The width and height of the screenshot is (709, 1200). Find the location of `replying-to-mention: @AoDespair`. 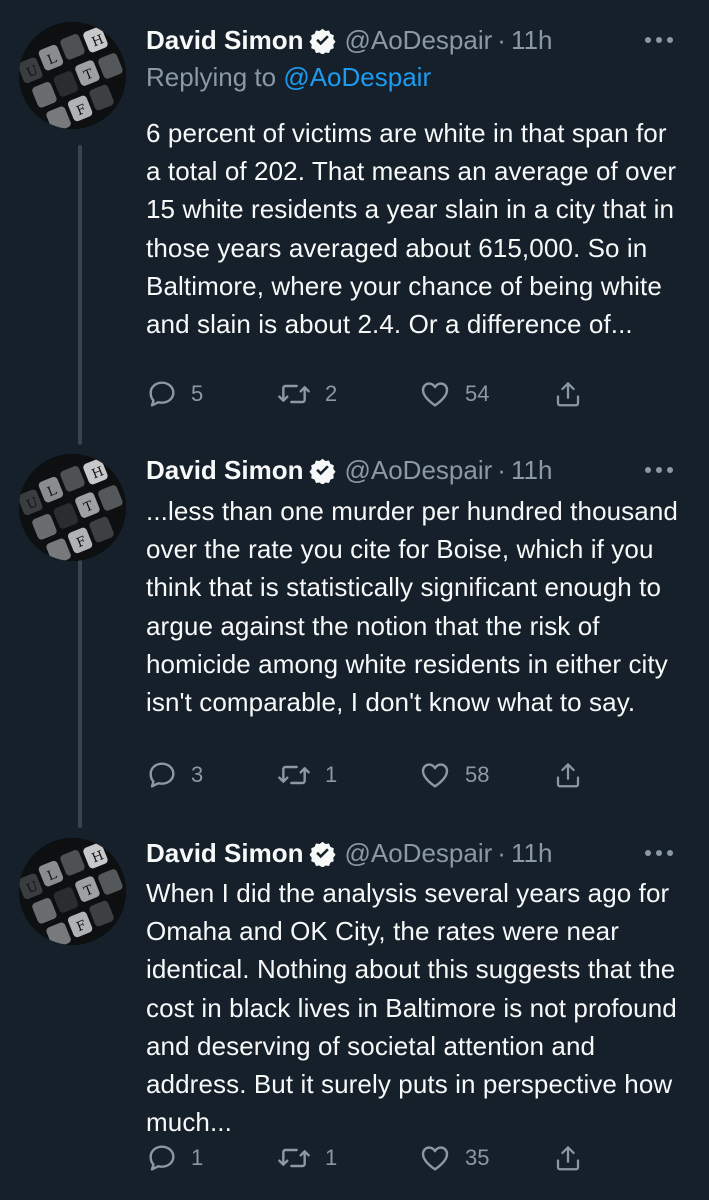

replying-to-mention: @AoDespair is located at coordinates (357, 77).